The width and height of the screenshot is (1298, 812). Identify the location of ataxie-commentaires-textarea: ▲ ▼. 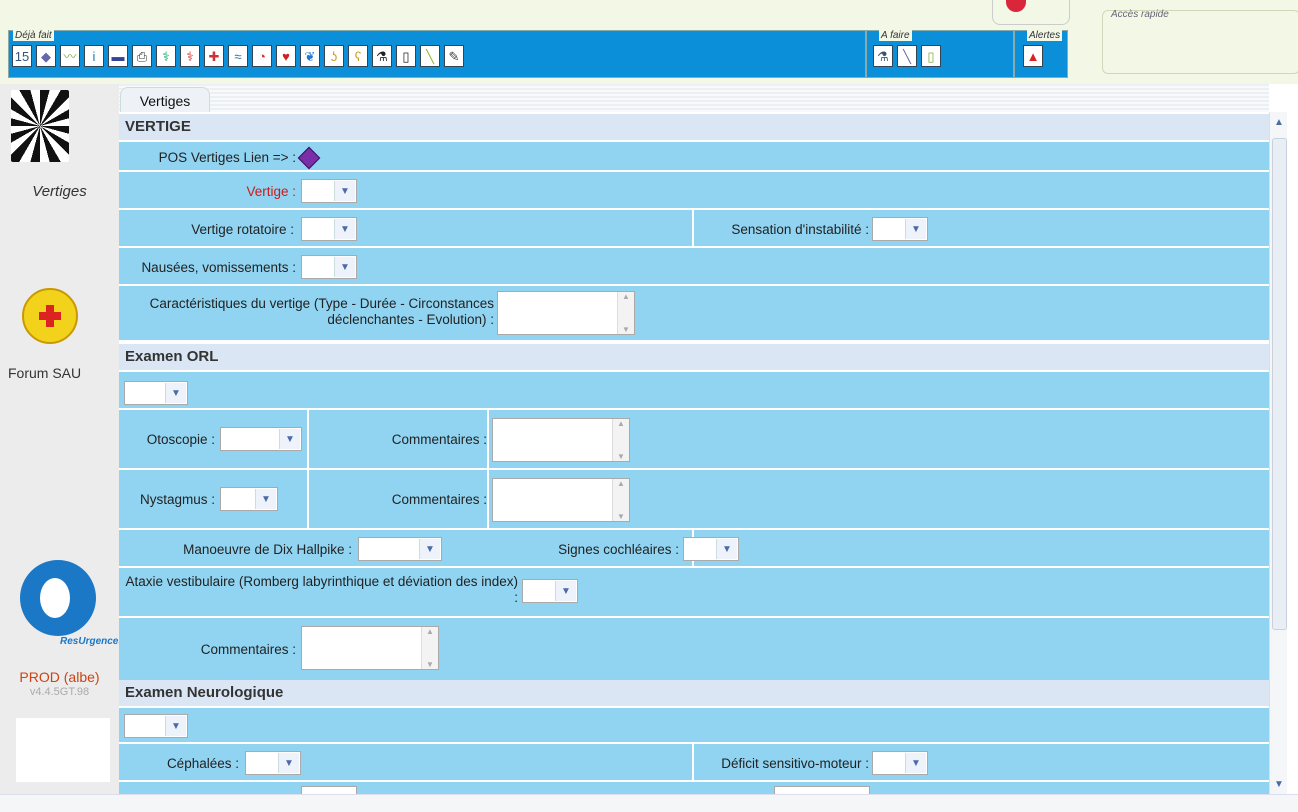
(370, 648).